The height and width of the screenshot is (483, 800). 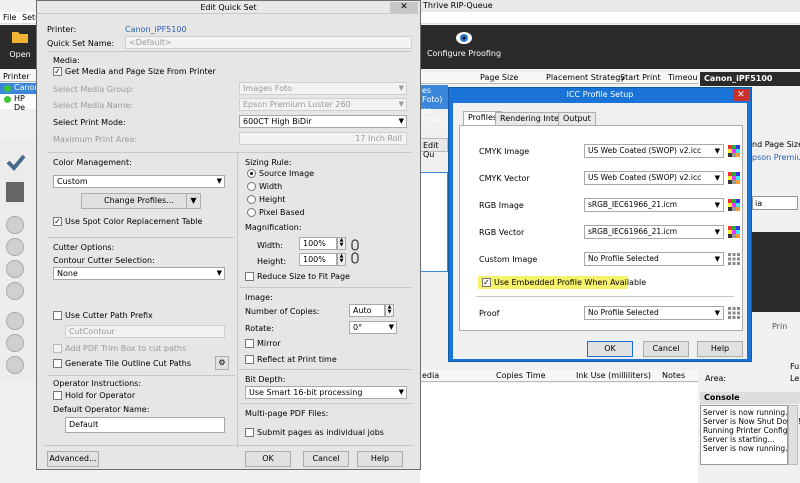 I want to click on ok-button: OK, so click(x=268, y=459).